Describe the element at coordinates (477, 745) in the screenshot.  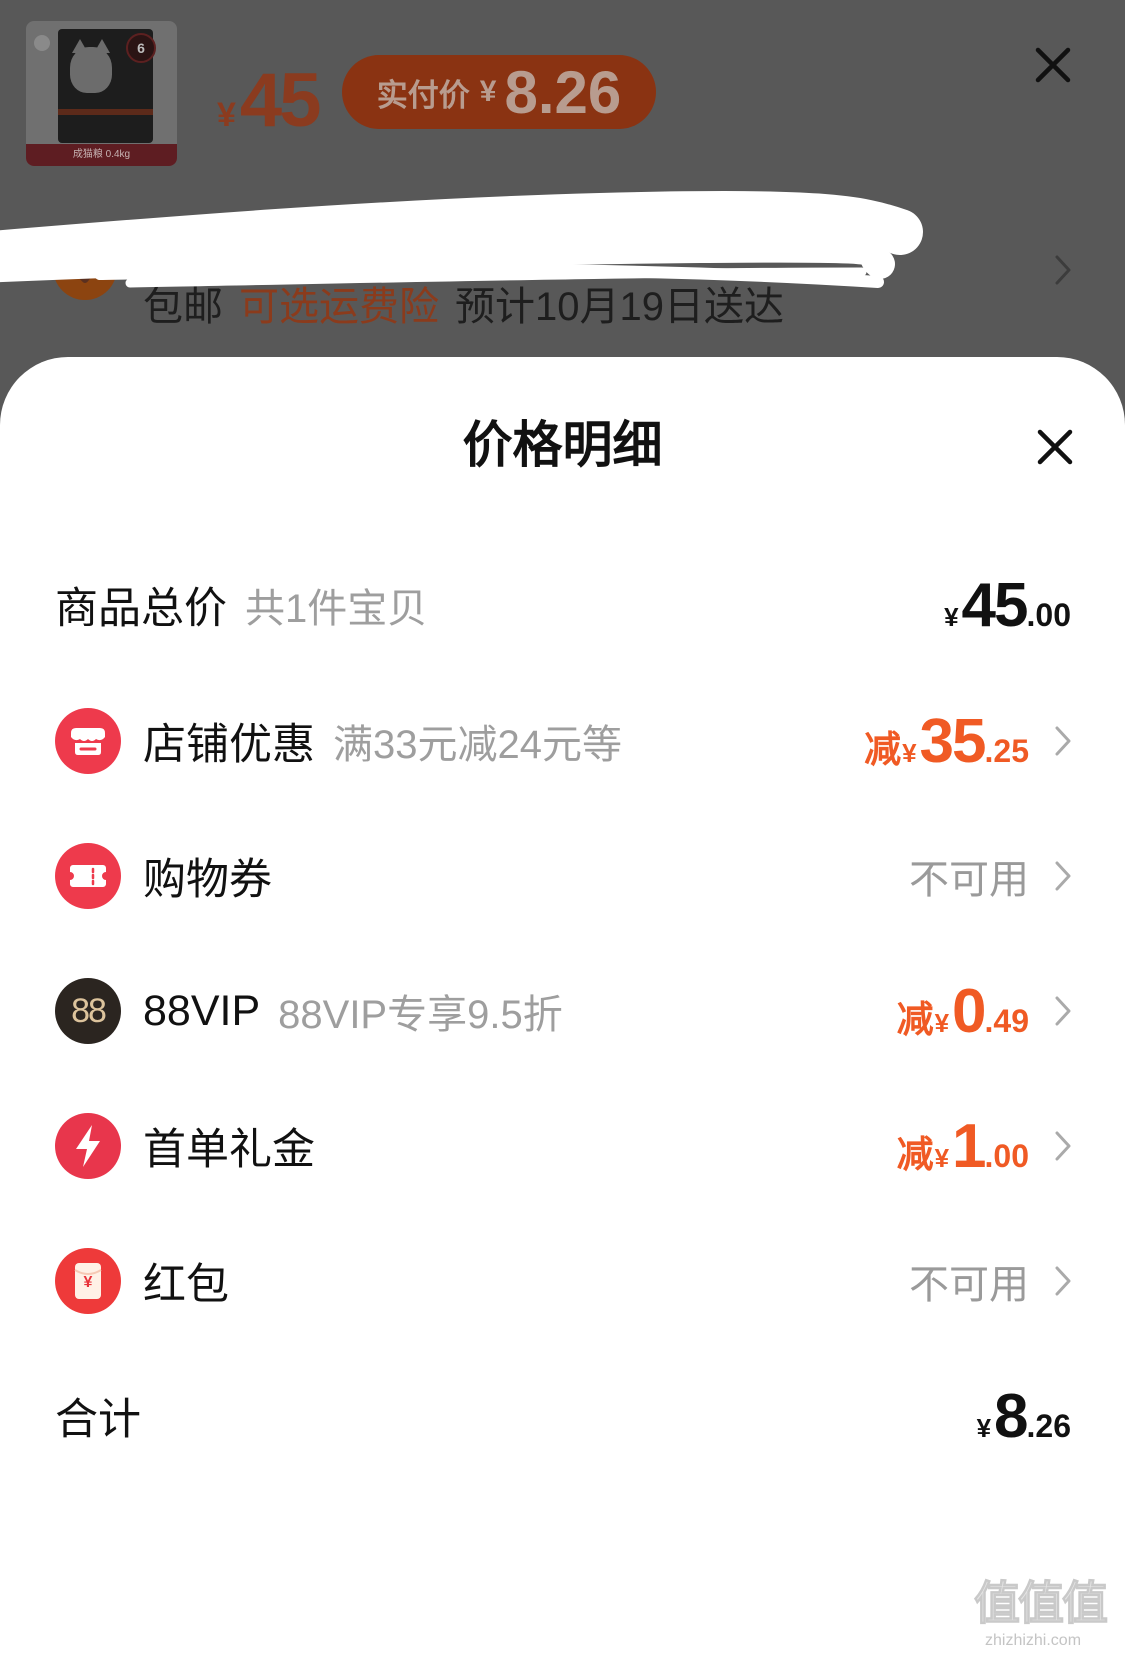
I see `row-sub-label: 满33元减24元等` at that location.